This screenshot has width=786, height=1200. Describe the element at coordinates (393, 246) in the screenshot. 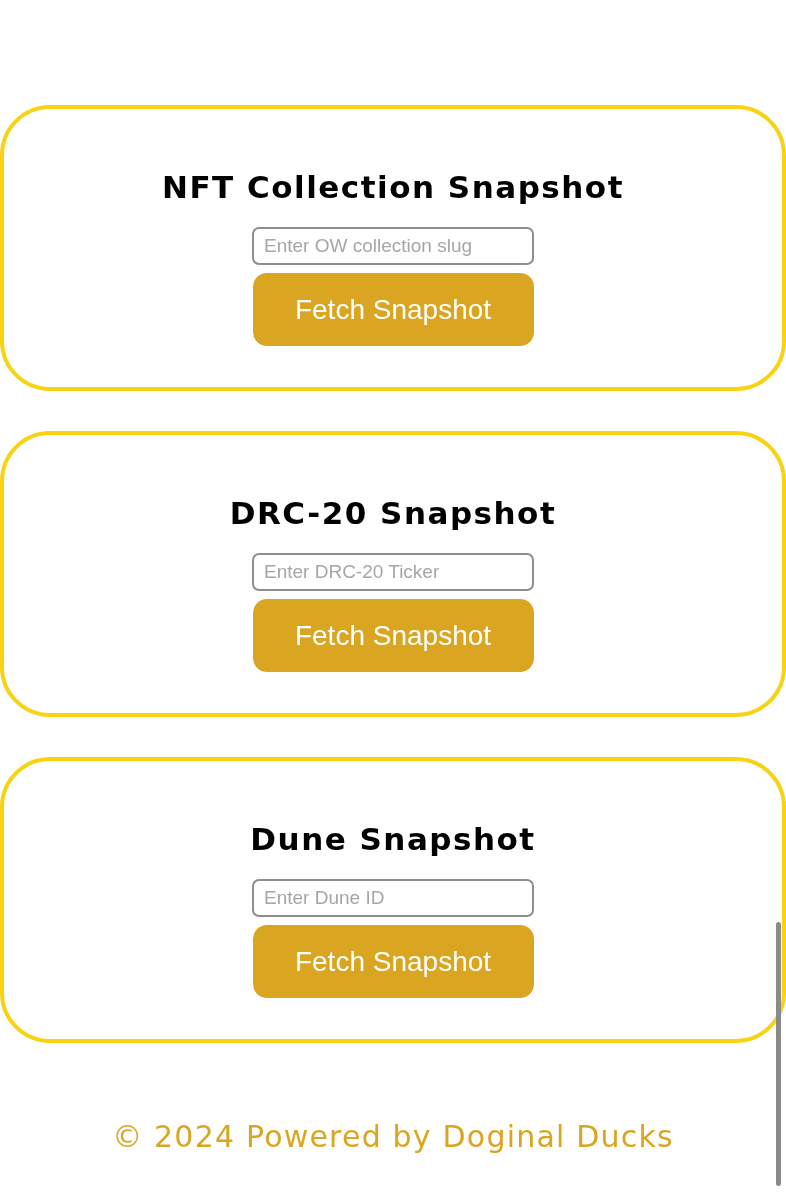

I see `input-field: Enter OW collection slug` at that location.